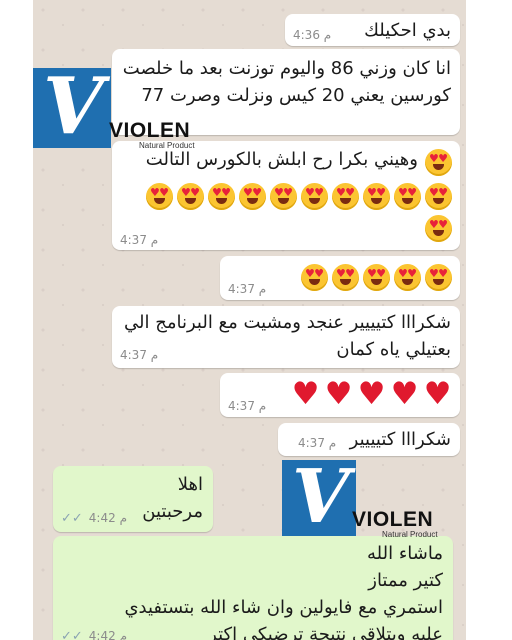 This screenshot has width=512, height=640. Describe the element at coordinates (312, 35) in the screenshot. I see `message-time: 4:36 م` at that location.